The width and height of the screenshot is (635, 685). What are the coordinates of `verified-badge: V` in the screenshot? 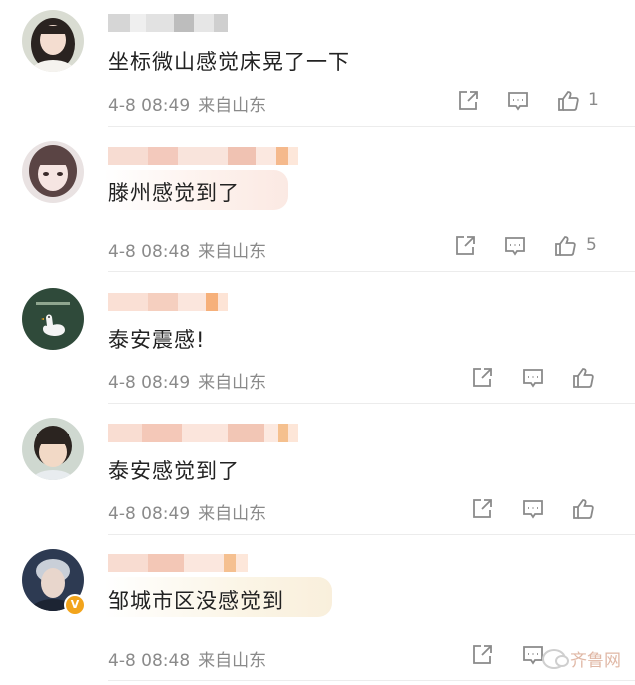 It's located at (75, 605).